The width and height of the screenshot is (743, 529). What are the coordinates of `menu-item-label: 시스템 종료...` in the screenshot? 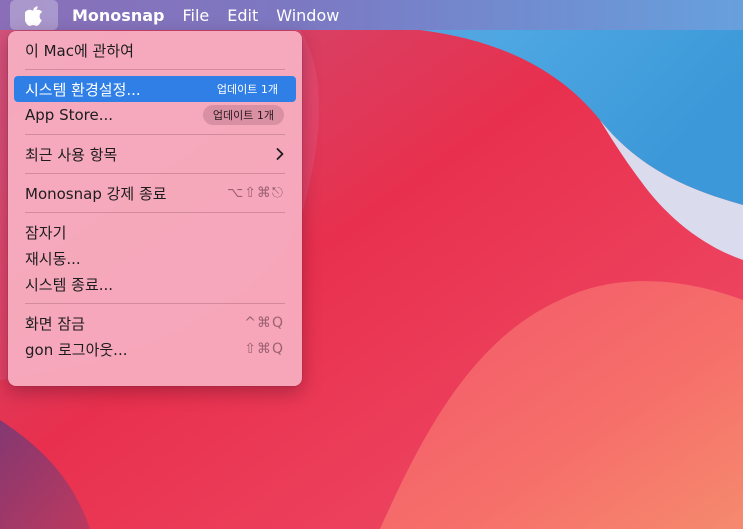 It's located at (69, 284).